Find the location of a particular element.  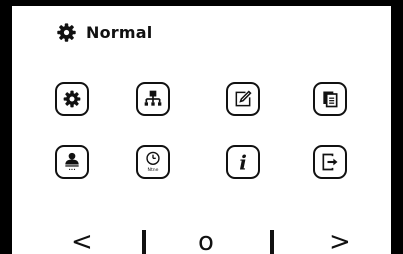

clock-icon: Ntne is located at coordinates (153, 162).